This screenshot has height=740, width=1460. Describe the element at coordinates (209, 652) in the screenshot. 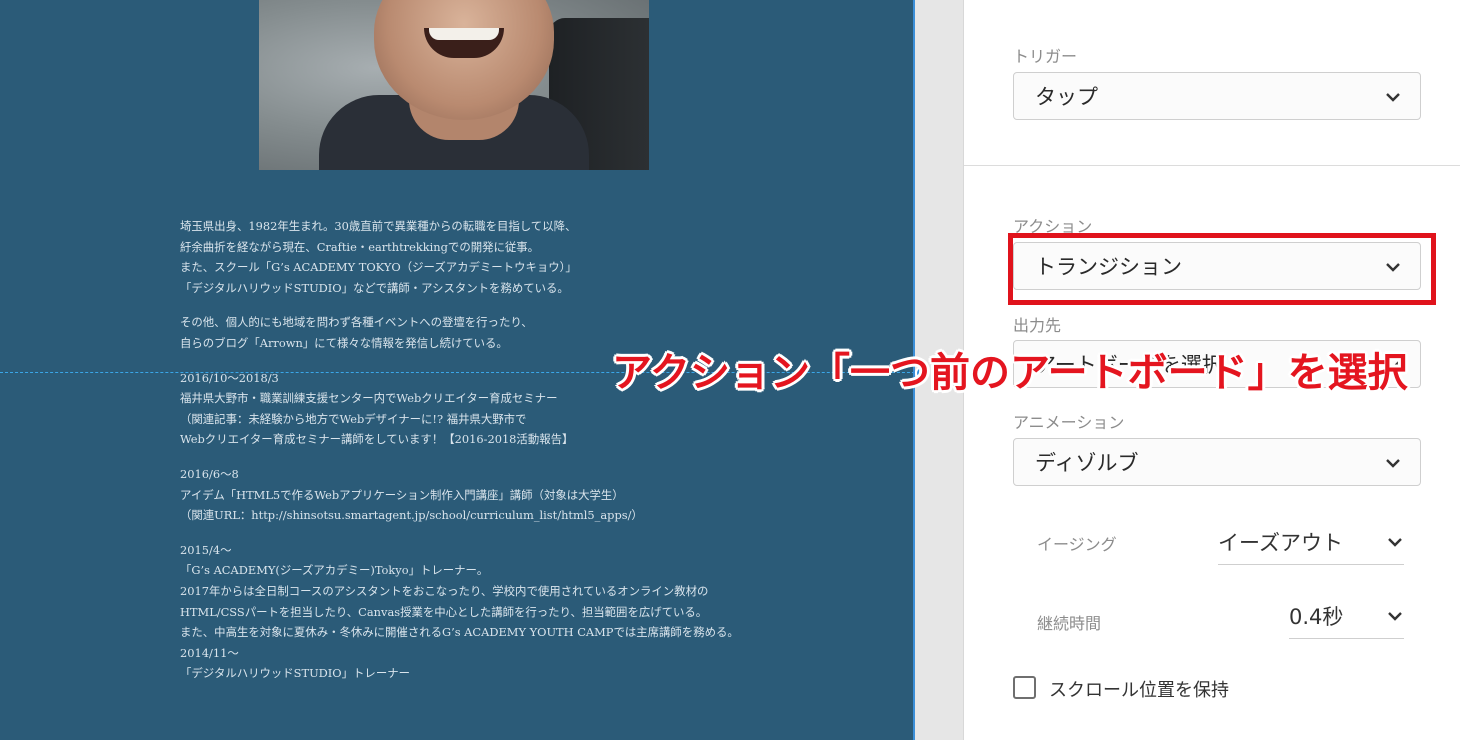

I see `bio-line: 2014/11〜` at that location.